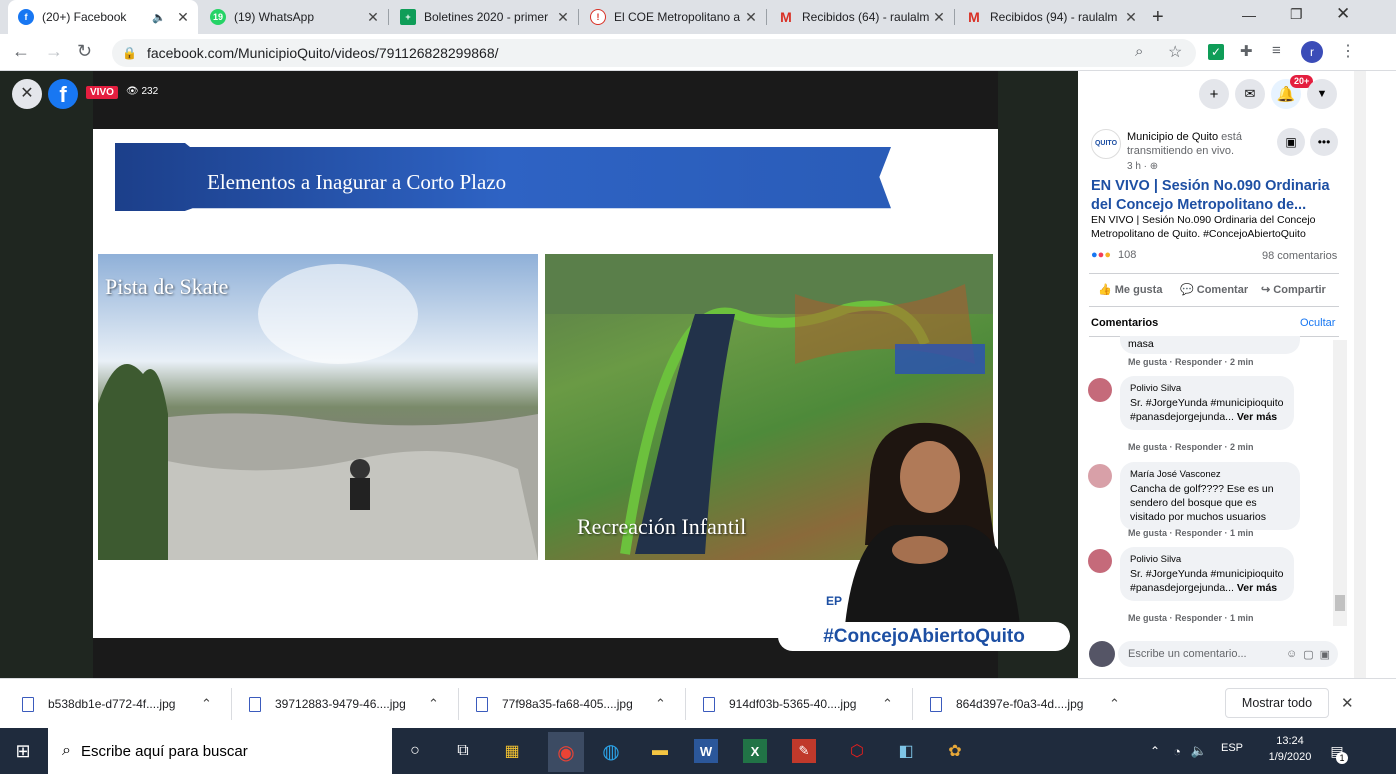 The width and height of the screenshot is (1396, 774). What do you see at coordinates (598, 17) in the screenshot?
I see `info-icon: !` at bounding box center [598, 17].